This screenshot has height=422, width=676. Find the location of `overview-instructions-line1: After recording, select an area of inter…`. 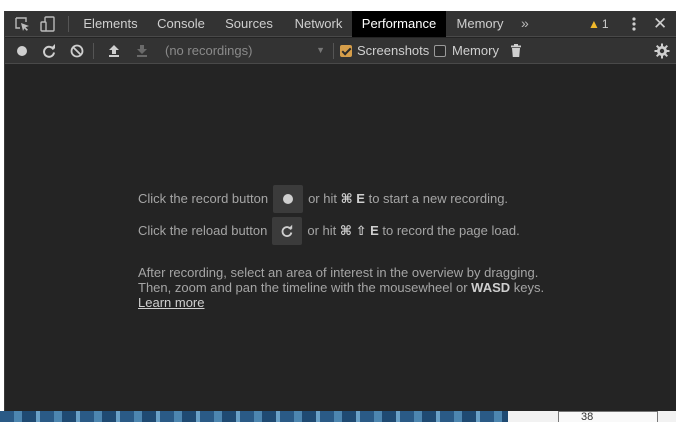

overview-instructions-line1: After recording, select an area of inter… is located at coordinates (338, 272).